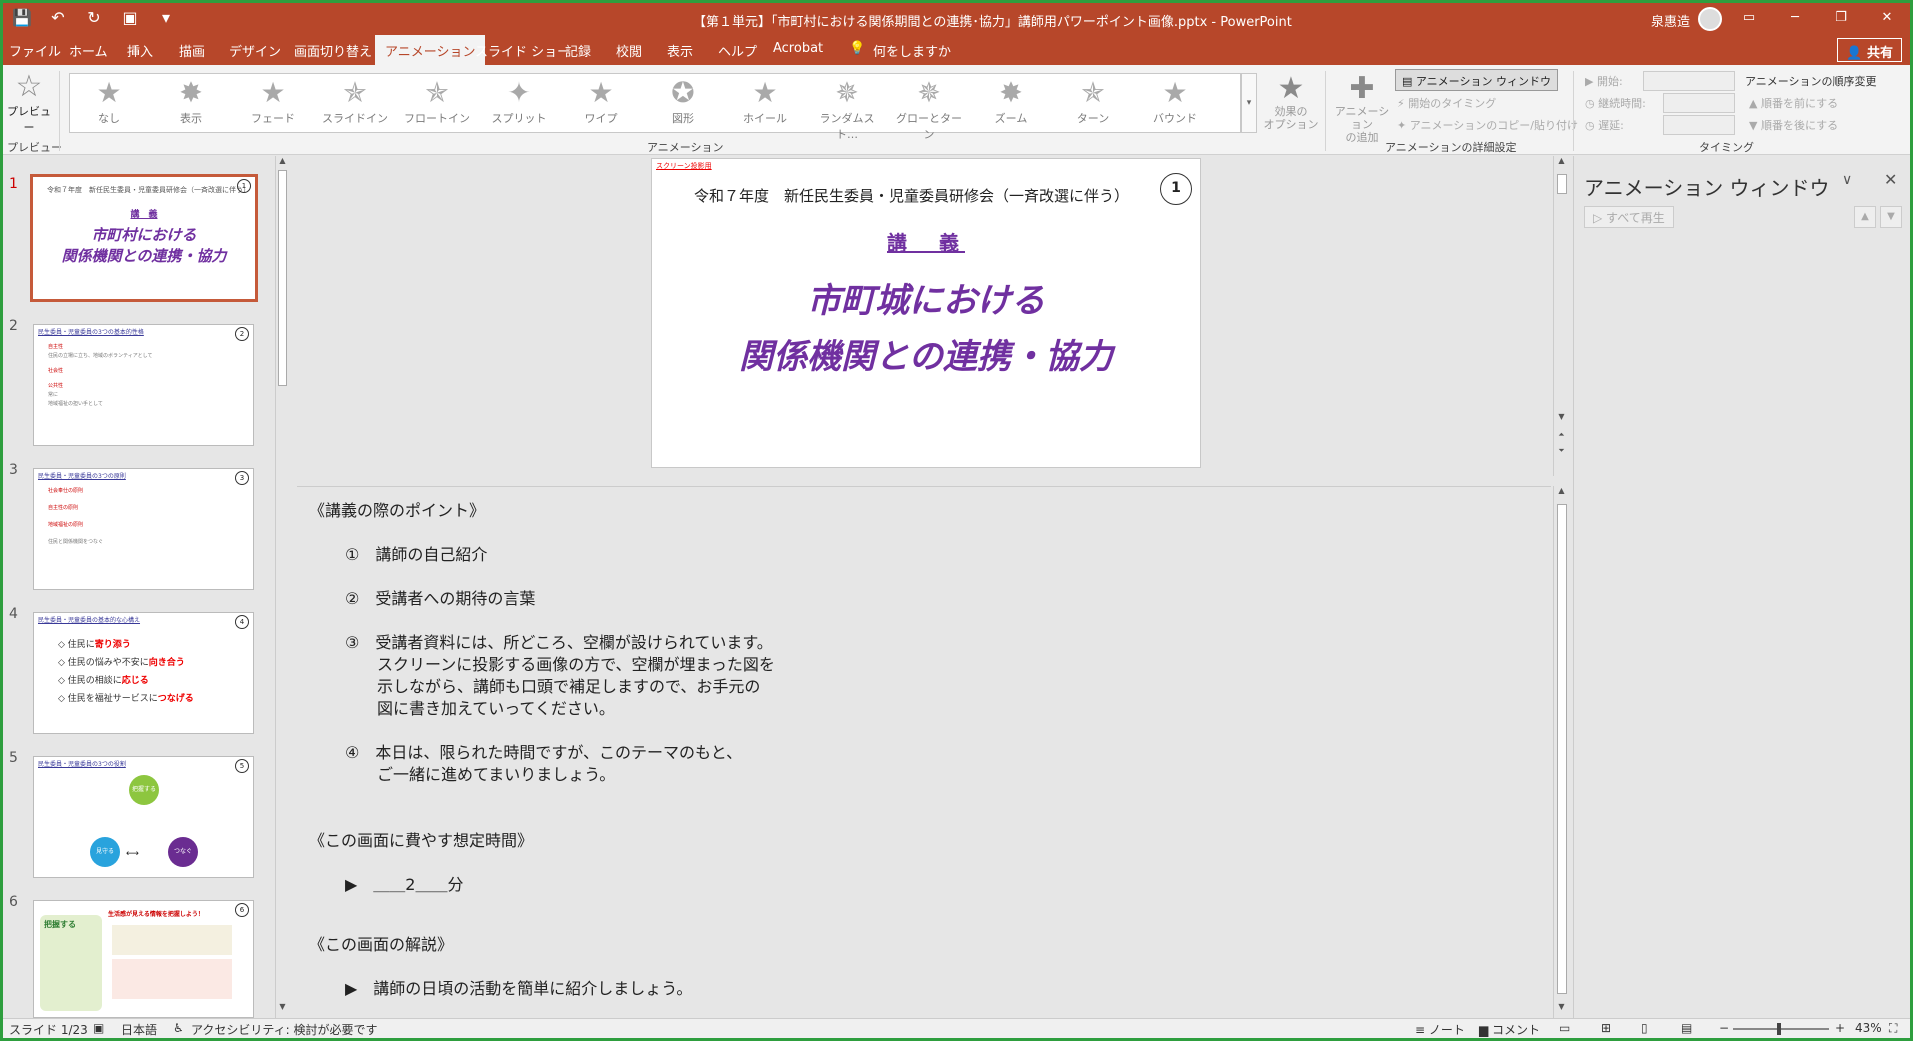 Image resolution: width=1913 pixels, height=1041 pixels. I want to click on restore-icon: ❐, so click(1841, 19).